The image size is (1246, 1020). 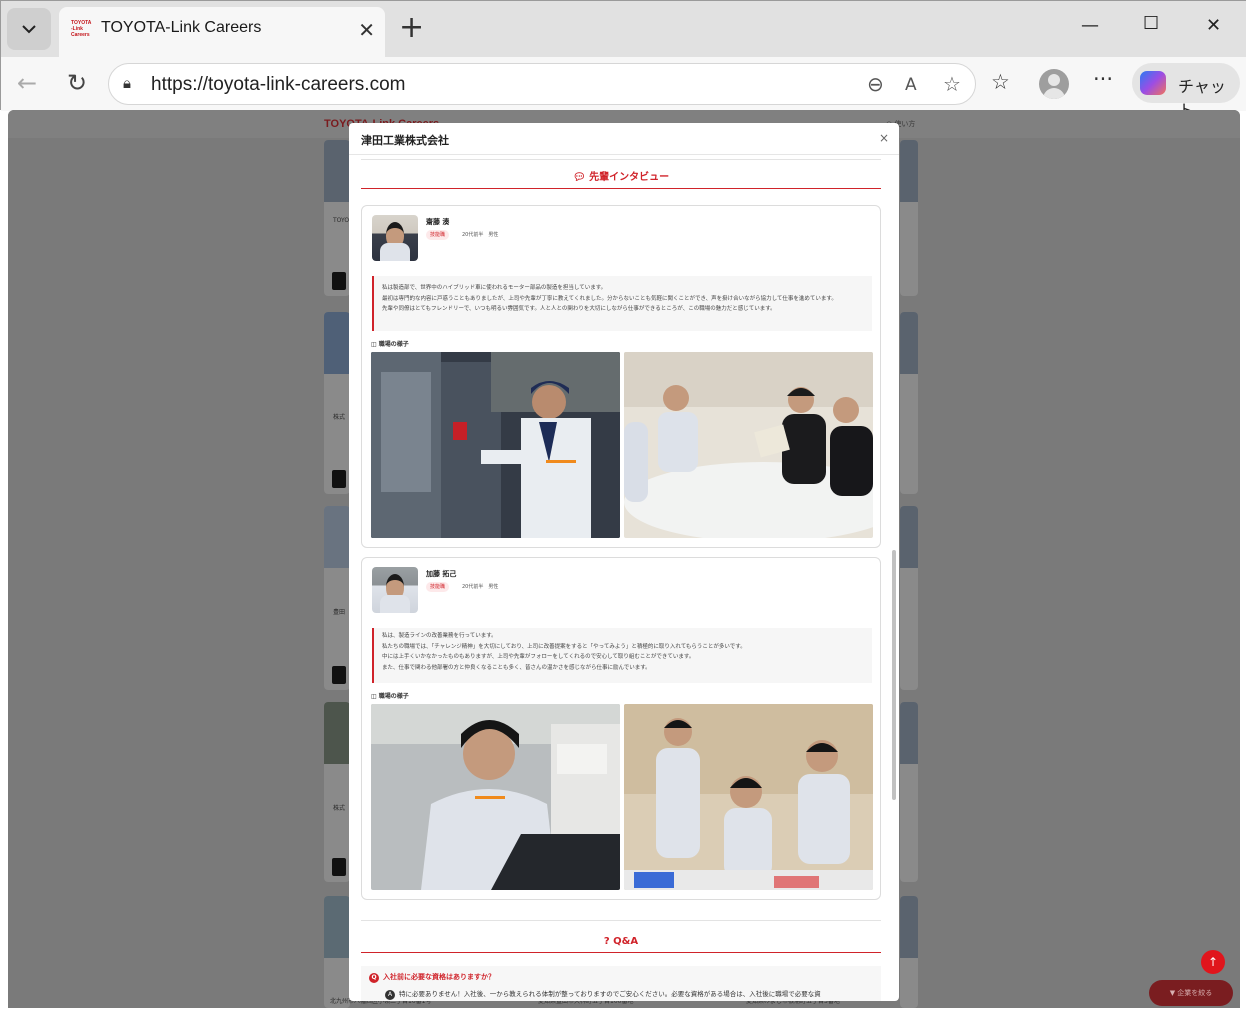 I want to click on close-tab-icon: ✕, so click(x=366, y=30).